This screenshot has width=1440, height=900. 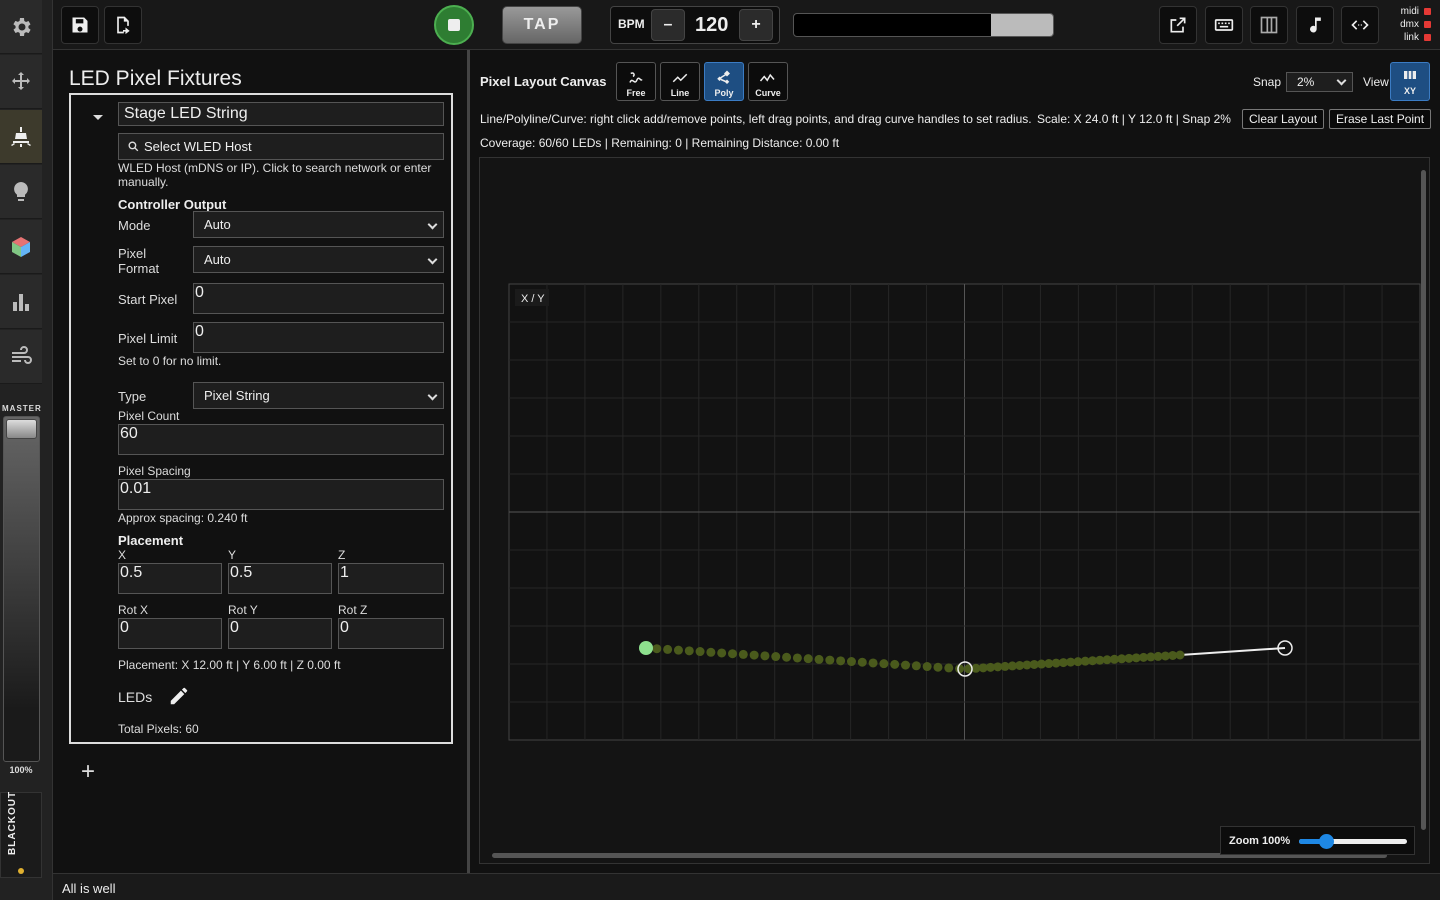 What do you see at coordinates (1410, 75) in the screenshot?
I see `view-grid-icon` at bounding box center [1410, 75].